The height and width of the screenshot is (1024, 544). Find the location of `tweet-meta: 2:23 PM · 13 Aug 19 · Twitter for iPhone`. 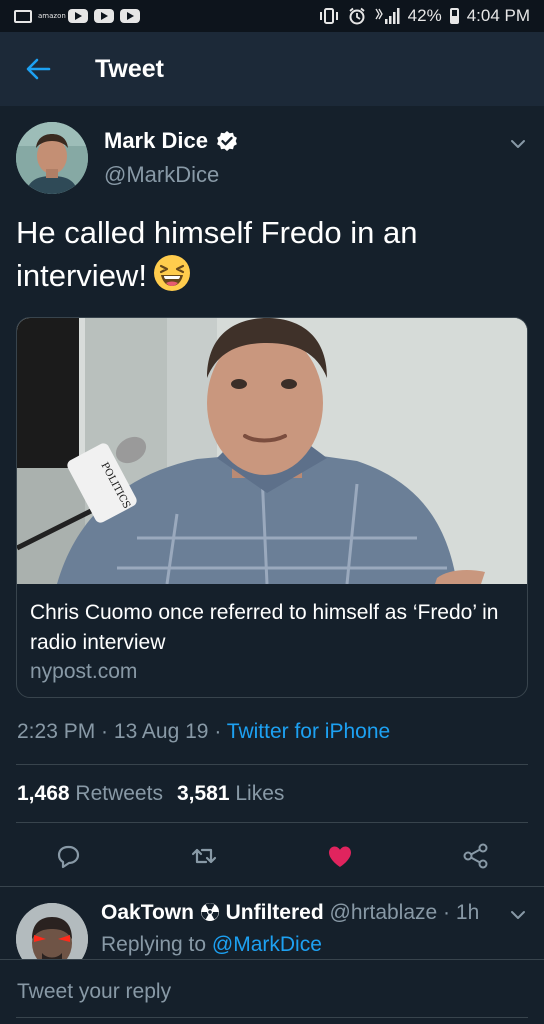

tweet-meta: 2:23 PM · 13 Aug 19 · Twitter for iPhone is located at coordinates (204, 731).